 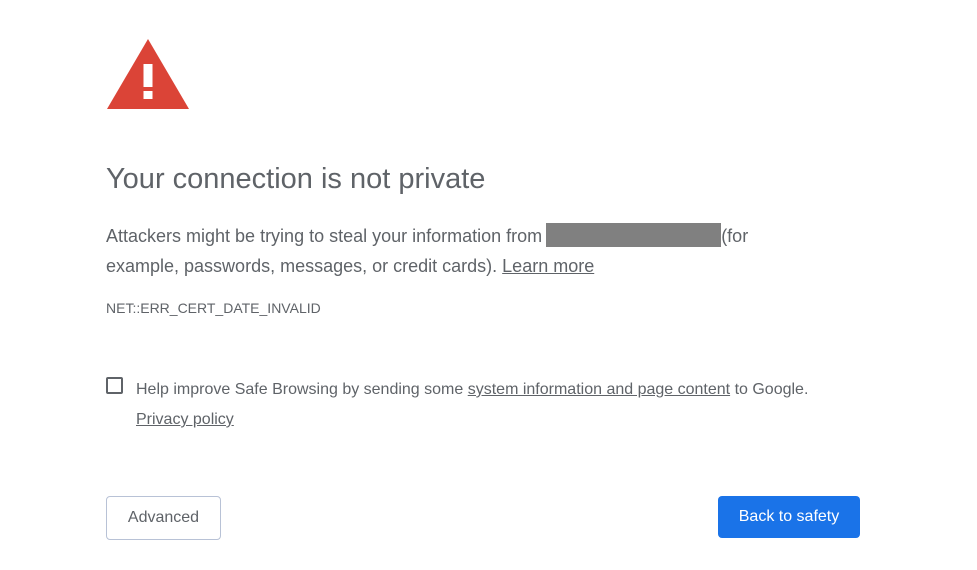 What do you see at coordinates (114, 385) in the screenshot?
I see `safe-browsing-checkbox` at bounding box center [114, 385].